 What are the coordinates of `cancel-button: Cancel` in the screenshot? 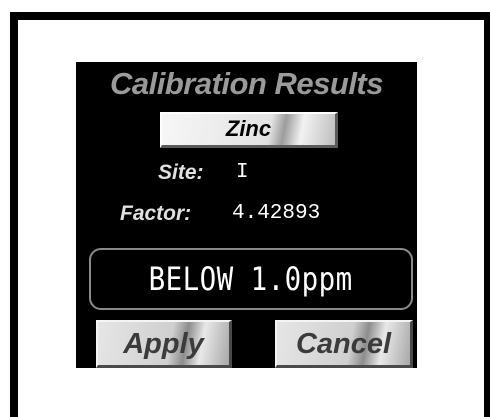 It's located at (344, 344).